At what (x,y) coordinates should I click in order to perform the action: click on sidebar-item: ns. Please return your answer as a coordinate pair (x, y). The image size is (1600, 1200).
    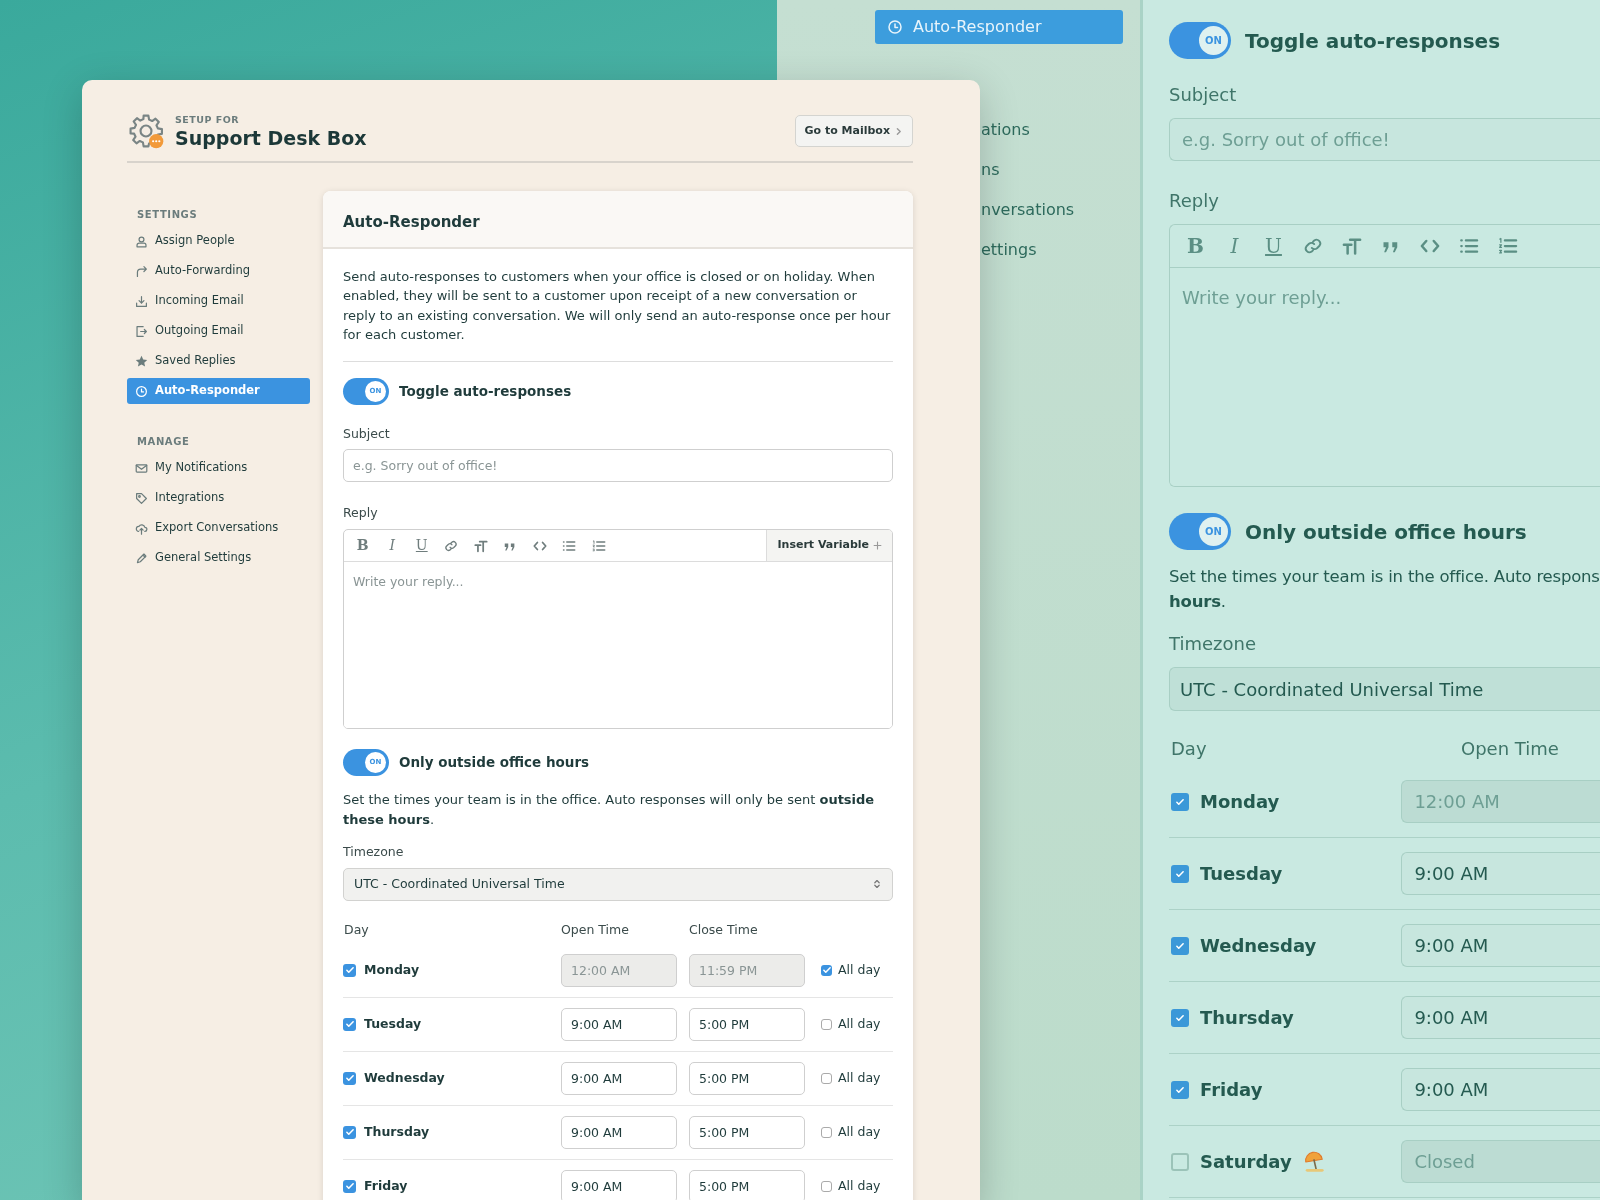
    Looking at the image, I should click on (990, 170).